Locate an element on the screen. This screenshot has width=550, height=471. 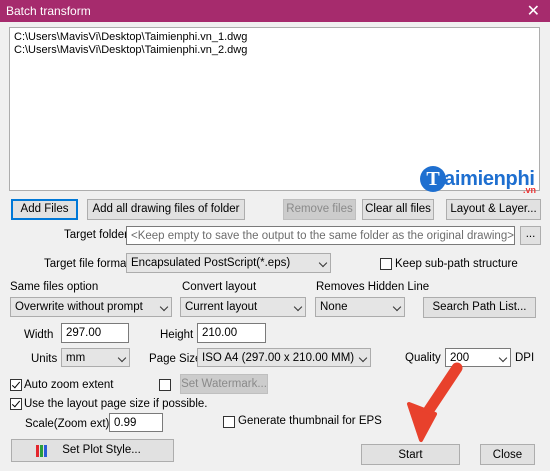
layout-page-size-checkbox is located at coordinates (16, 404).